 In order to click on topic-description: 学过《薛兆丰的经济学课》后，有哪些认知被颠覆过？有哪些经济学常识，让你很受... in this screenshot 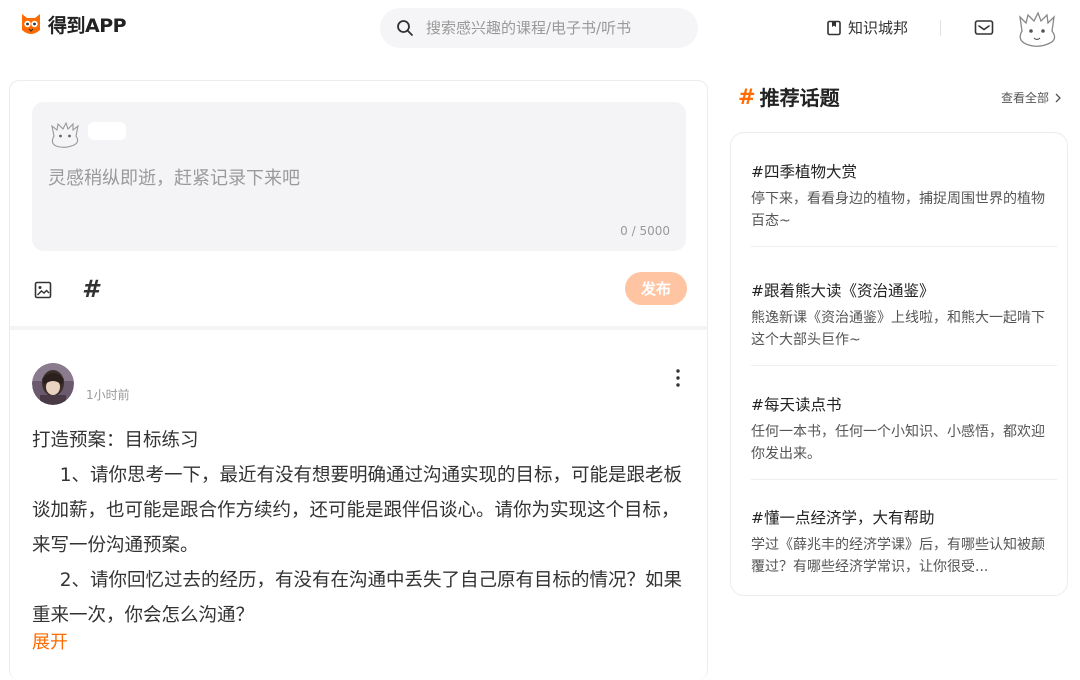, I will do `click(898, 556)`.